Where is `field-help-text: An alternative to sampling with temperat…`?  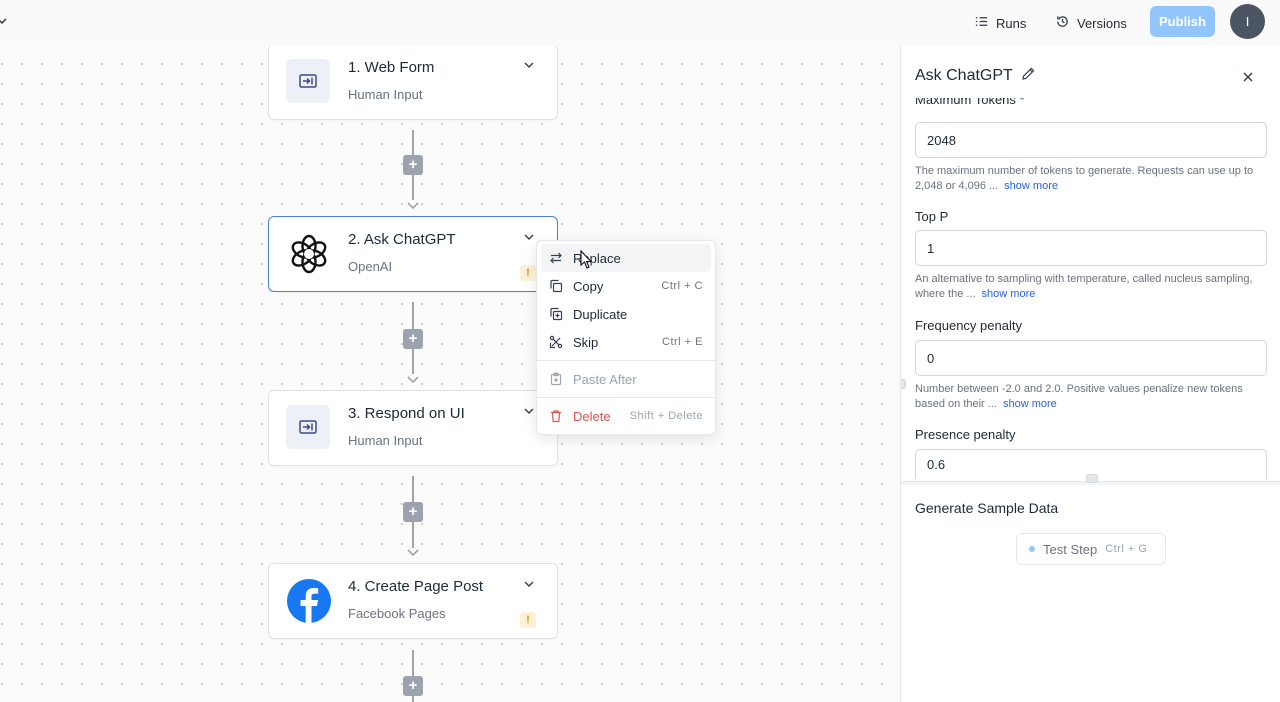 field-help-text: An alternative to sampling with temperat… is located at coordinates (1084, 286).